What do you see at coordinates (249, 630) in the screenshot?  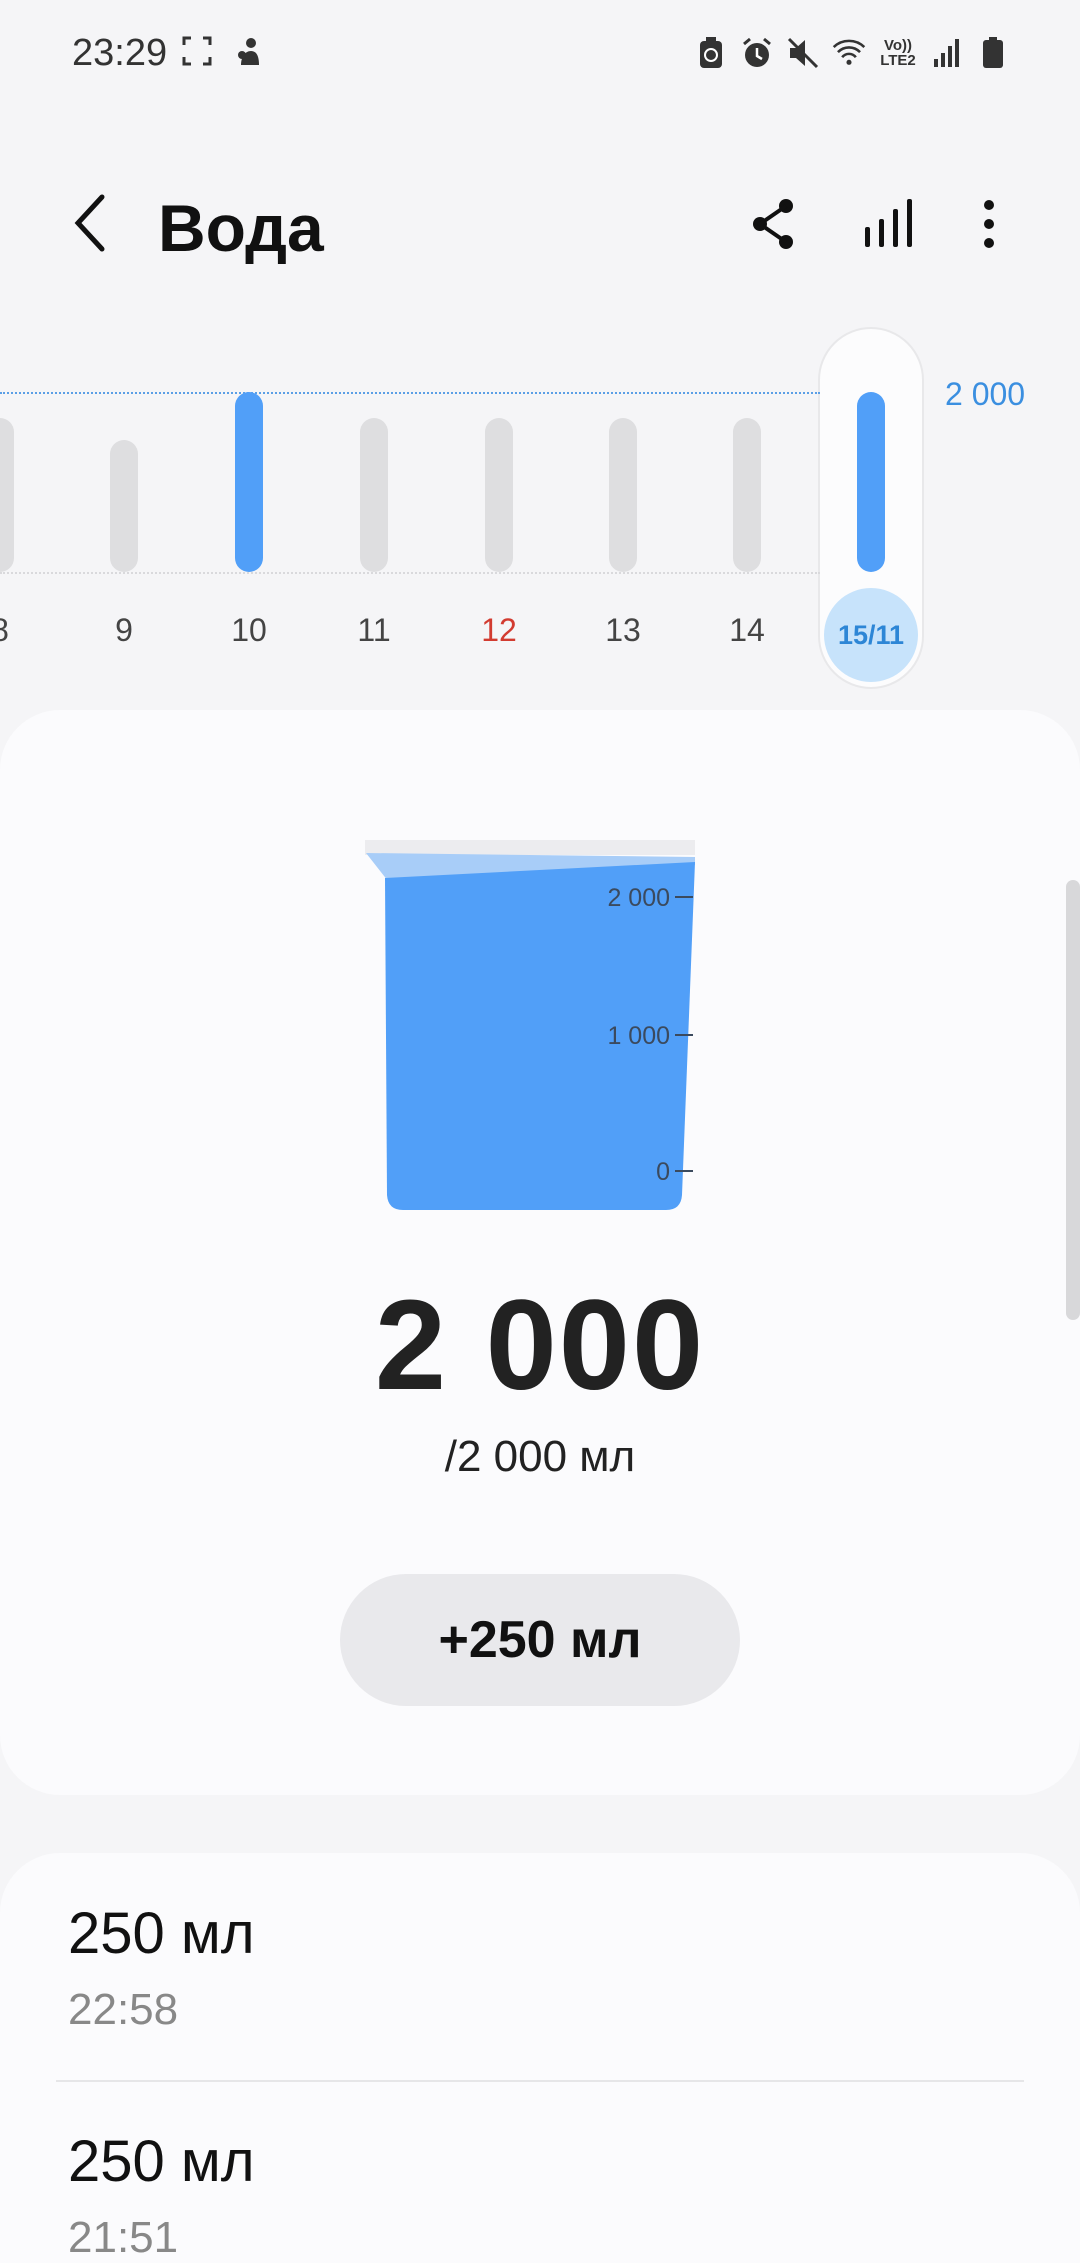 I see `day-label: 10` at bounding box center [249, 630].